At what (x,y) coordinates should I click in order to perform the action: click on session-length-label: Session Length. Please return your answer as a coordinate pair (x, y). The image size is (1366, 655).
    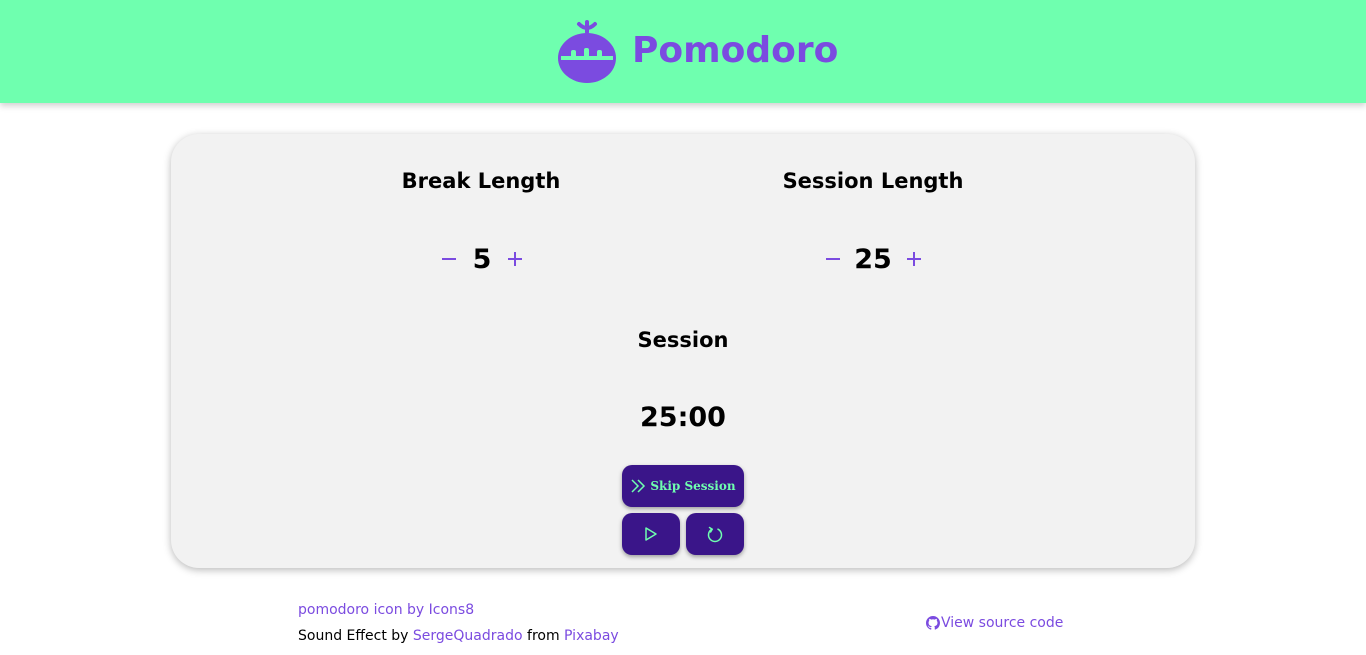
    Looking at the image, I should click on (873, 181).